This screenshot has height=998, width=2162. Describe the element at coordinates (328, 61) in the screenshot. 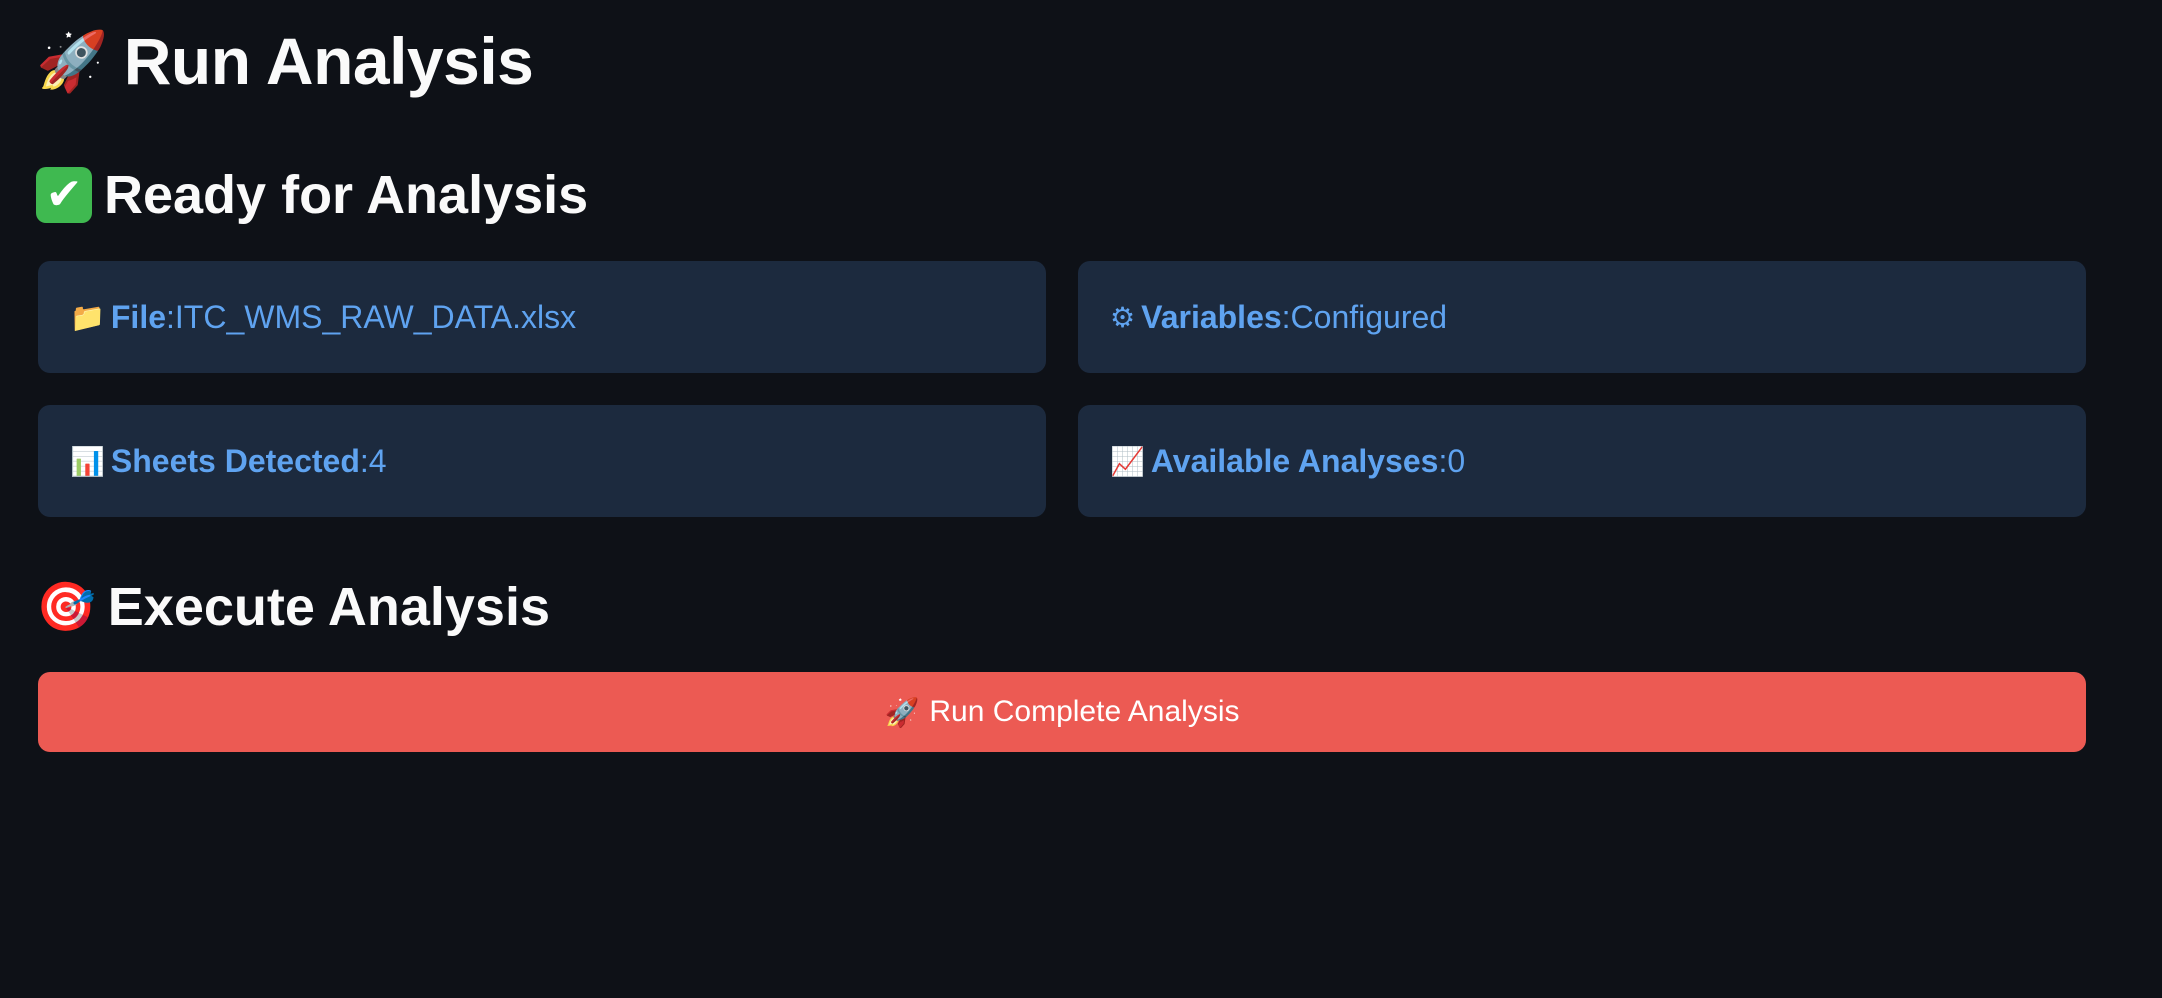

I see `page-title-text: Run Analysis` at that location.